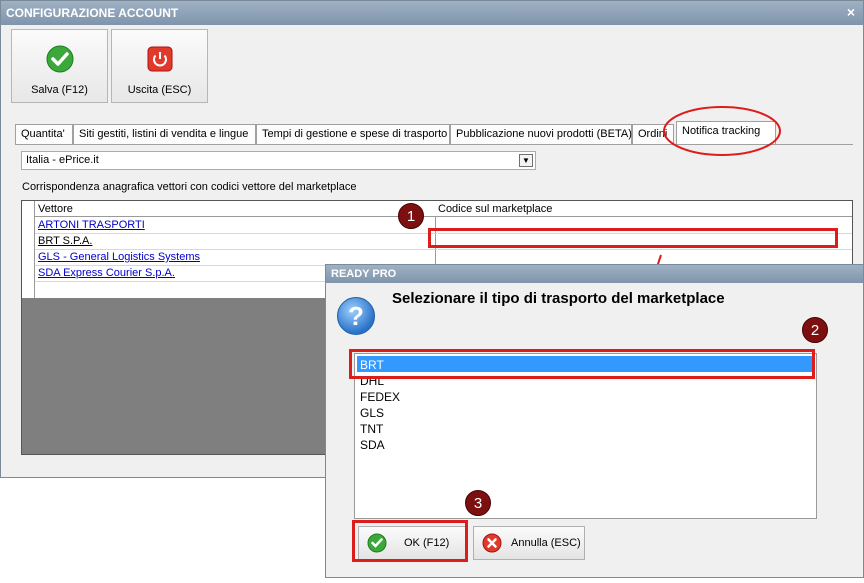 The height and width of the screenshot is (583, 864). What do you see at coordinates (526, 160) in the screenshot?
I see `chevron-down-icon: ▼` at bounding box center [526, 160].